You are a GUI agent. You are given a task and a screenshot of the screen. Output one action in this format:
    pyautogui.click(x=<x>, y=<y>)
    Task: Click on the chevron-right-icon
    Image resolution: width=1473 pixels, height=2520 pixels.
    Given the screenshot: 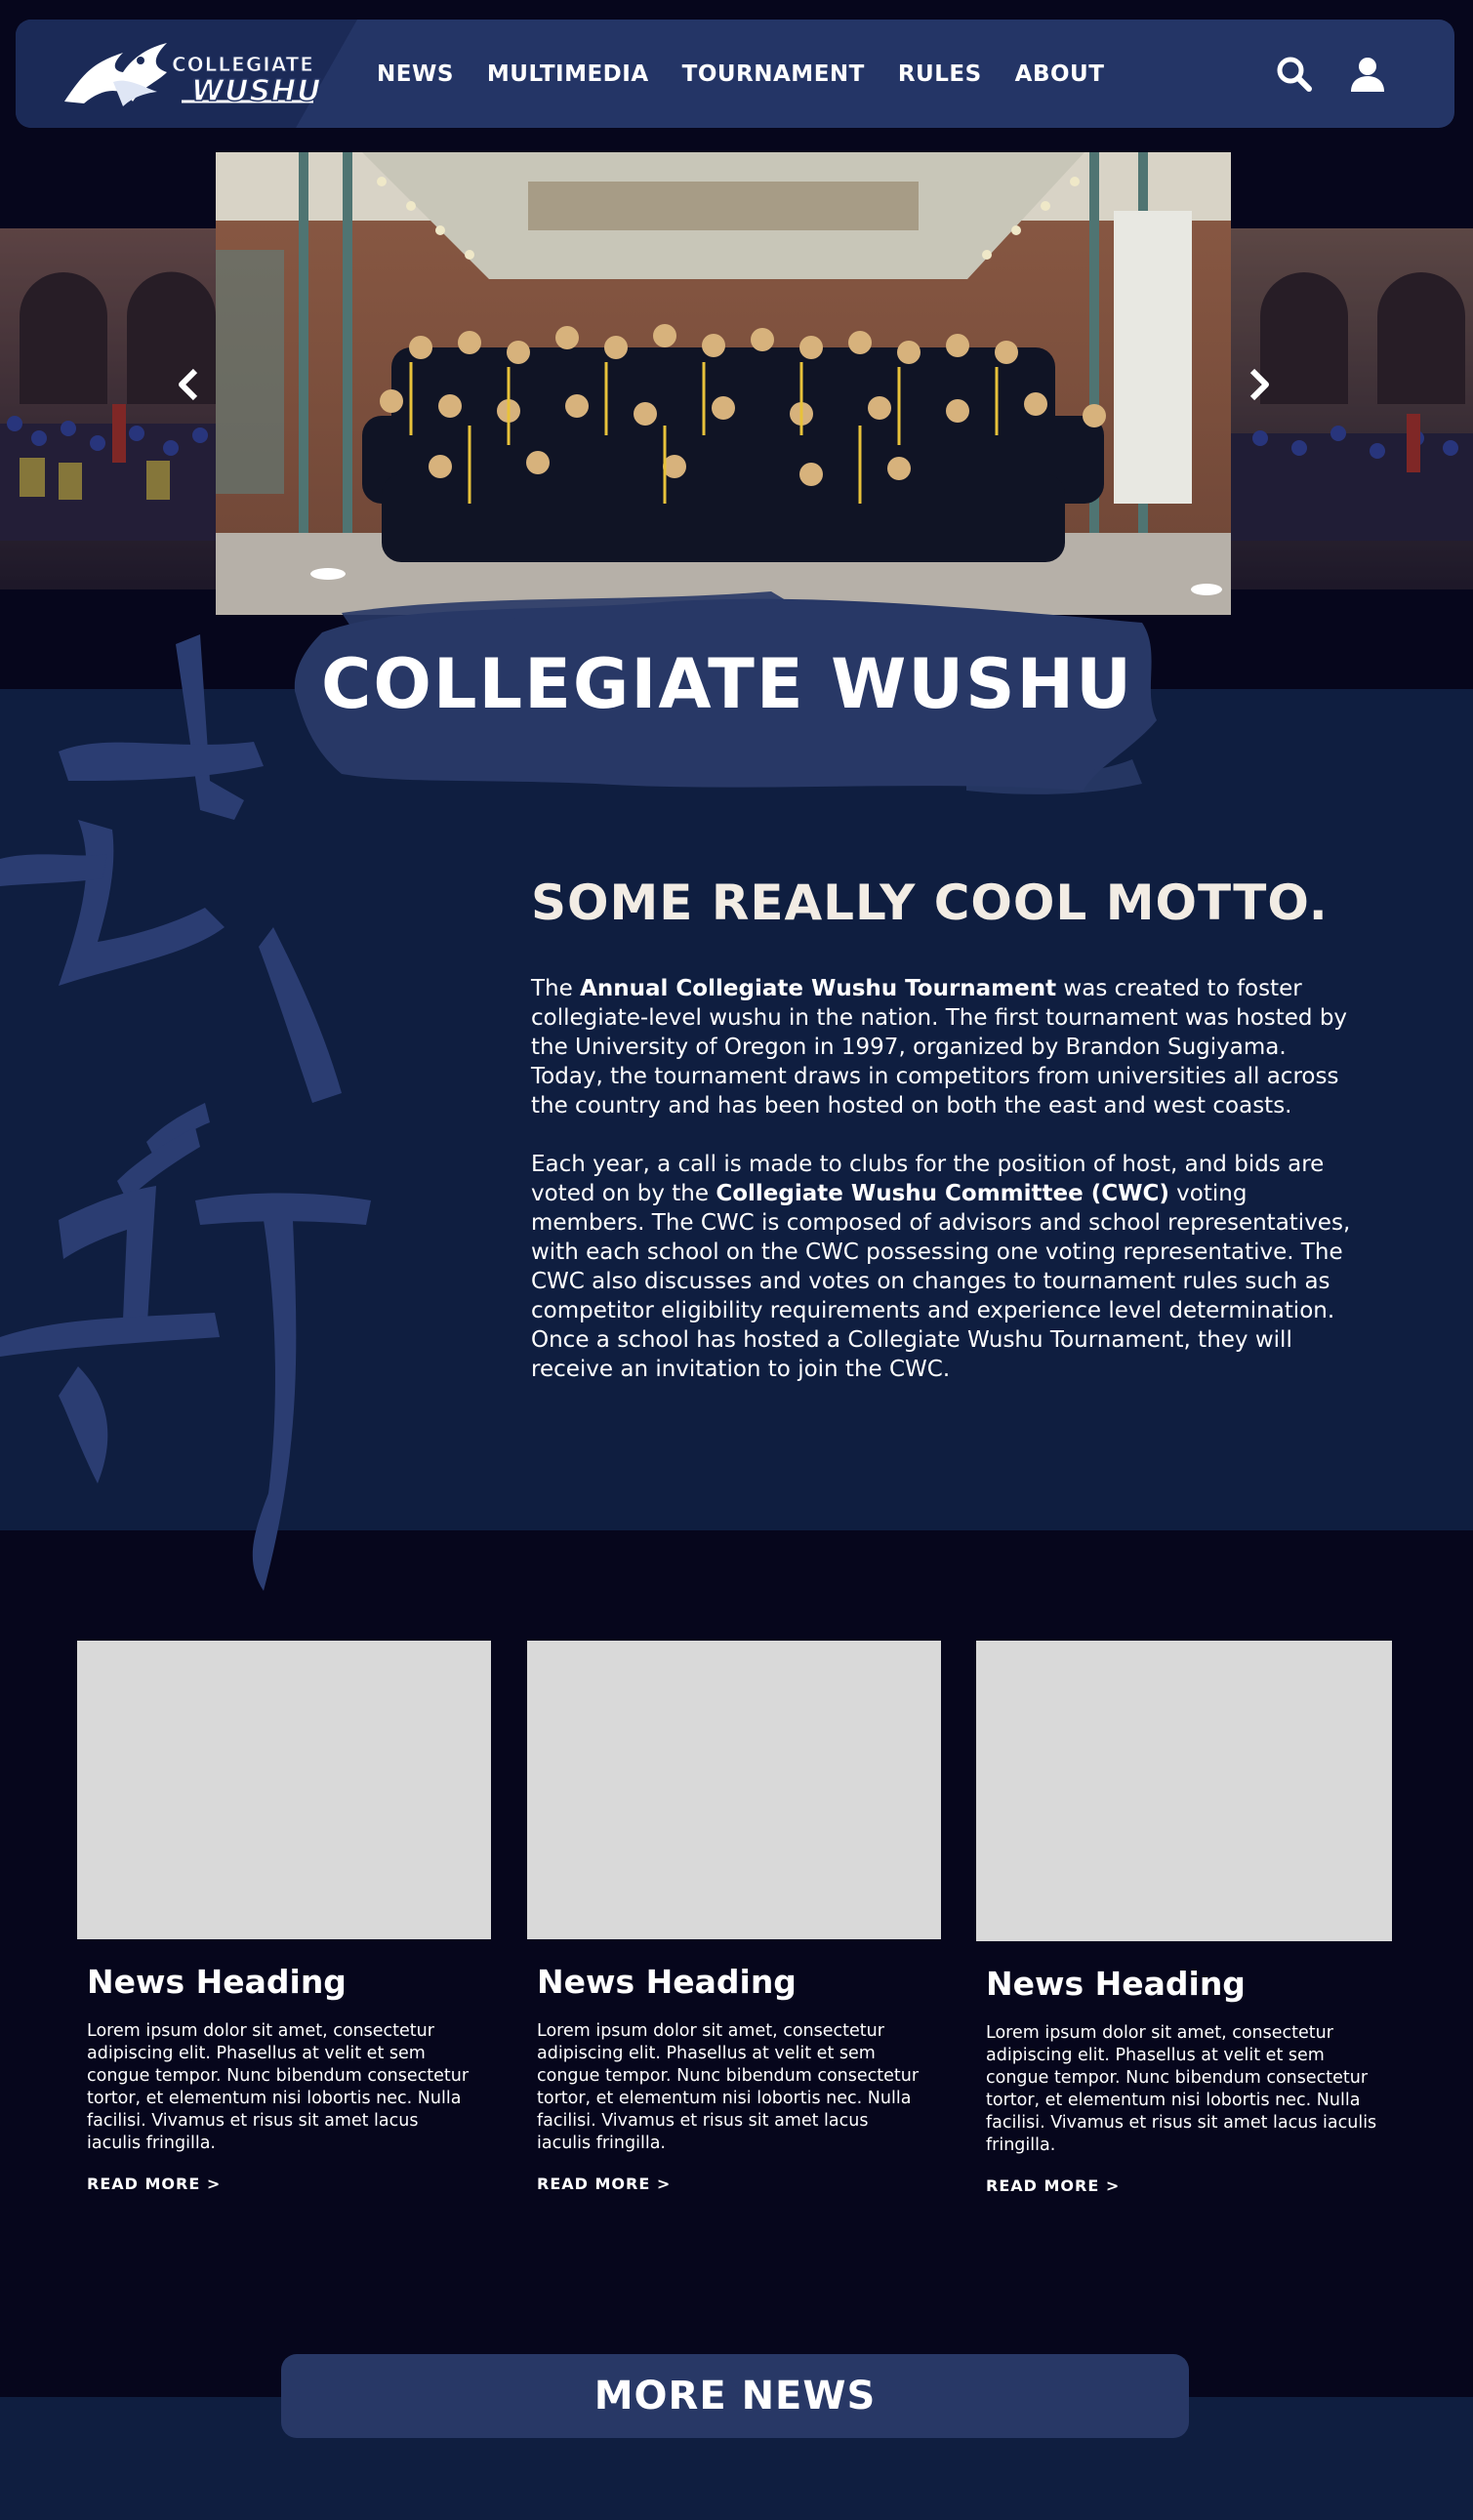 What is the action you would take?
    pyautogui.click(x=1259, y=384)
    